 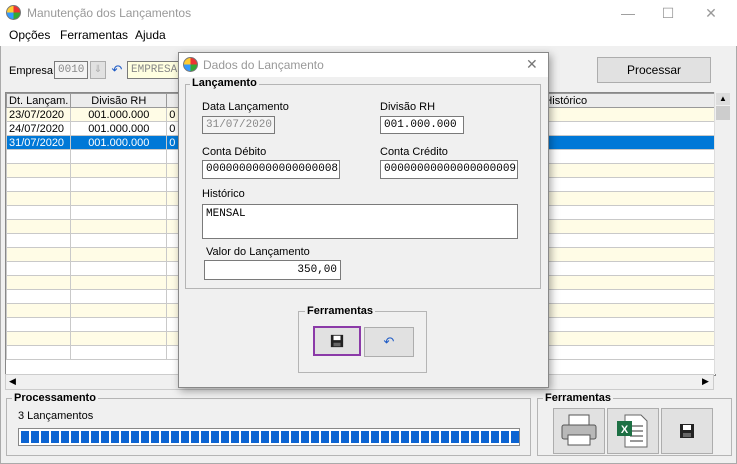 What do you see at coordinates (711, 13) in the screenshot?
I see `close-button: ✕` at bounding box center [711, 13].